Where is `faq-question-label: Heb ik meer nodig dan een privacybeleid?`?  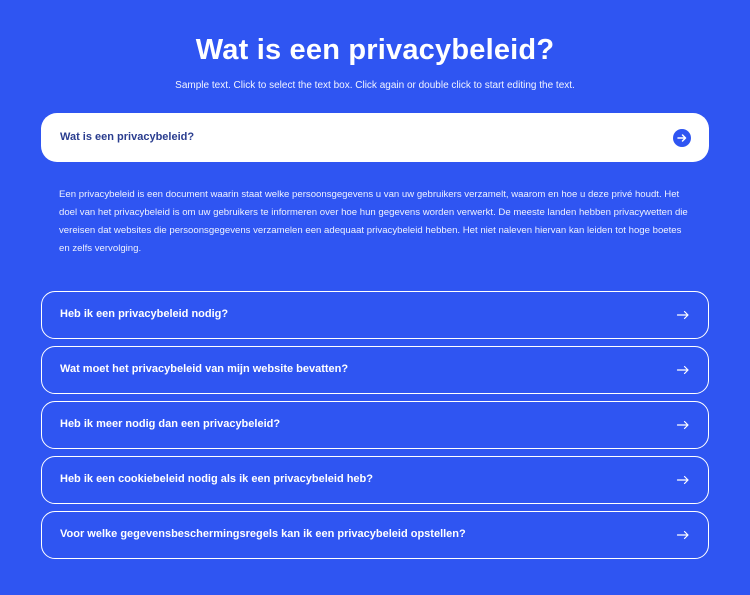 faq-question-label: Heb ik meer nodig dan een privacybeleid? is located at coordinates (170, 424).